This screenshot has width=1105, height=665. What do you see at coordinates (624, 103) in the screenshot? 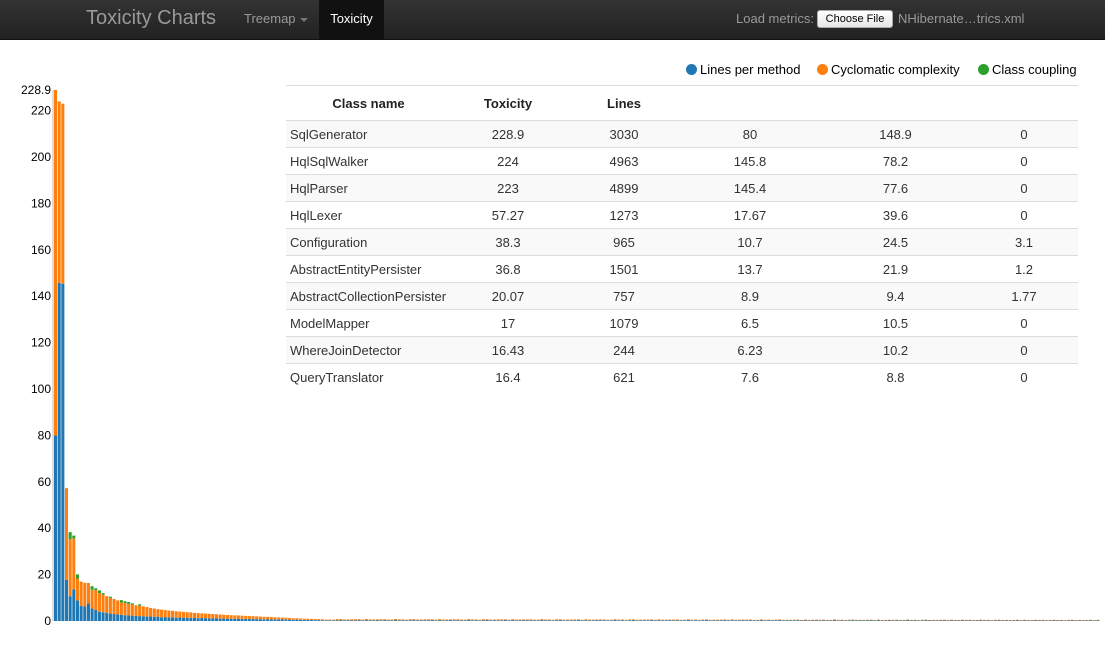
I see `column-header-lines: Lines` at bounding box center [624, 103].